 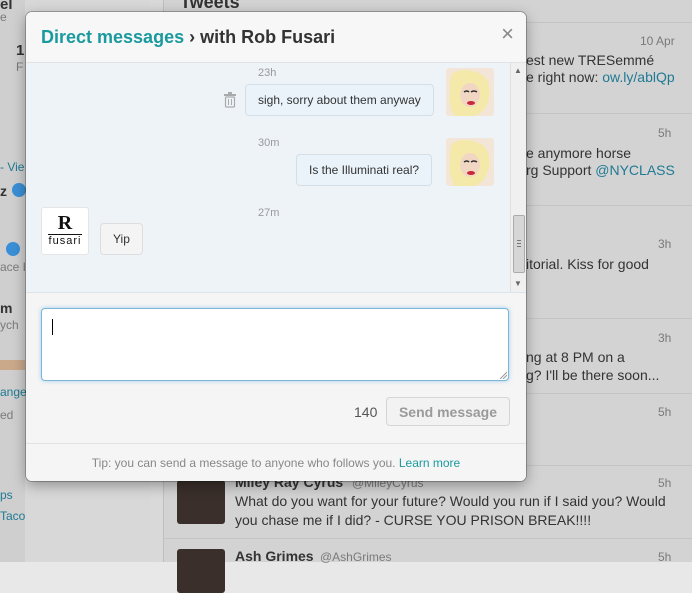 What do you see at coordinates (3, 17) in the screenshot?
I see `sidebar-fragment: e` at bounding box center [3, 17].